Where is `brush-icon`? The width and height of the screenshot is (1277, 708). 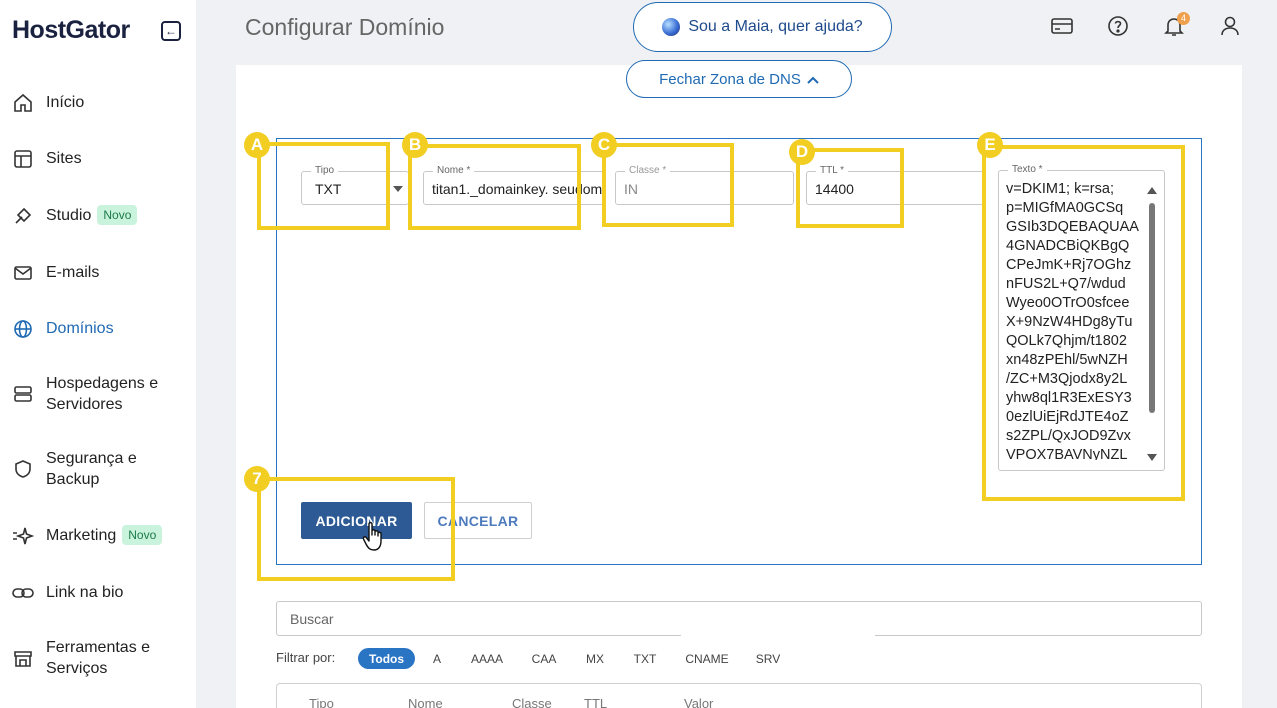 brush-icon is located at coordinates (23, 216).